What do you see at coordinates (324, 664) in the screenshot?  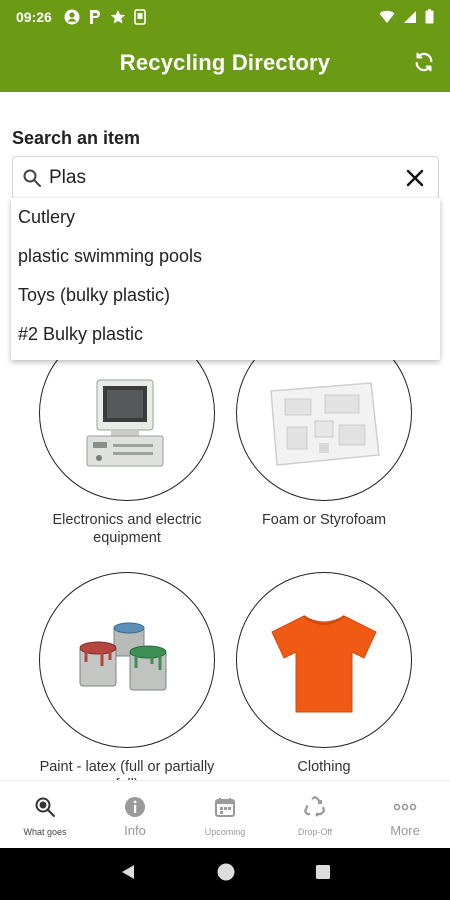 I see `tshirt-icon` at bounding box center [324, 664].